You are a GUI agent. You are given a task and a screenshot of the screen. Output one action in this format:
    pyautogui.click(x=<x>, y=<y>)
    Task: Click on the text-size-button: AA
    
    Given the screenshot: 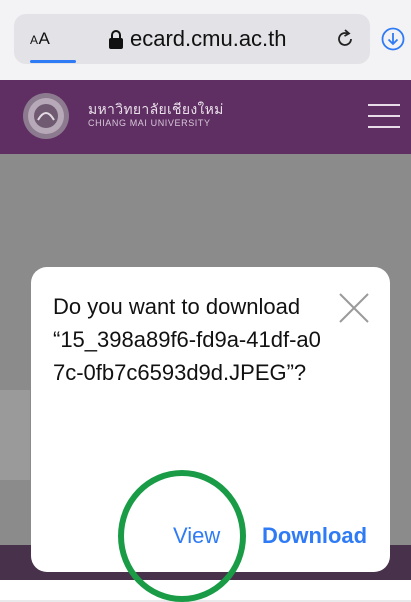 What is the action you would take?
    pyautogui.click(x=40, y=39)
    